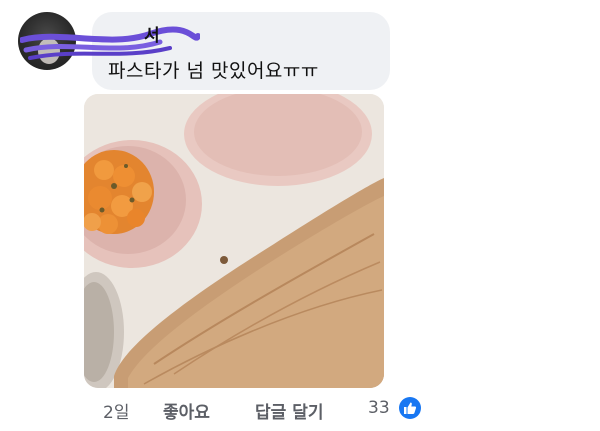  Describe the element at coordinates (379, 408) in the screenshot. I see `reaction-count: 33` at that location.